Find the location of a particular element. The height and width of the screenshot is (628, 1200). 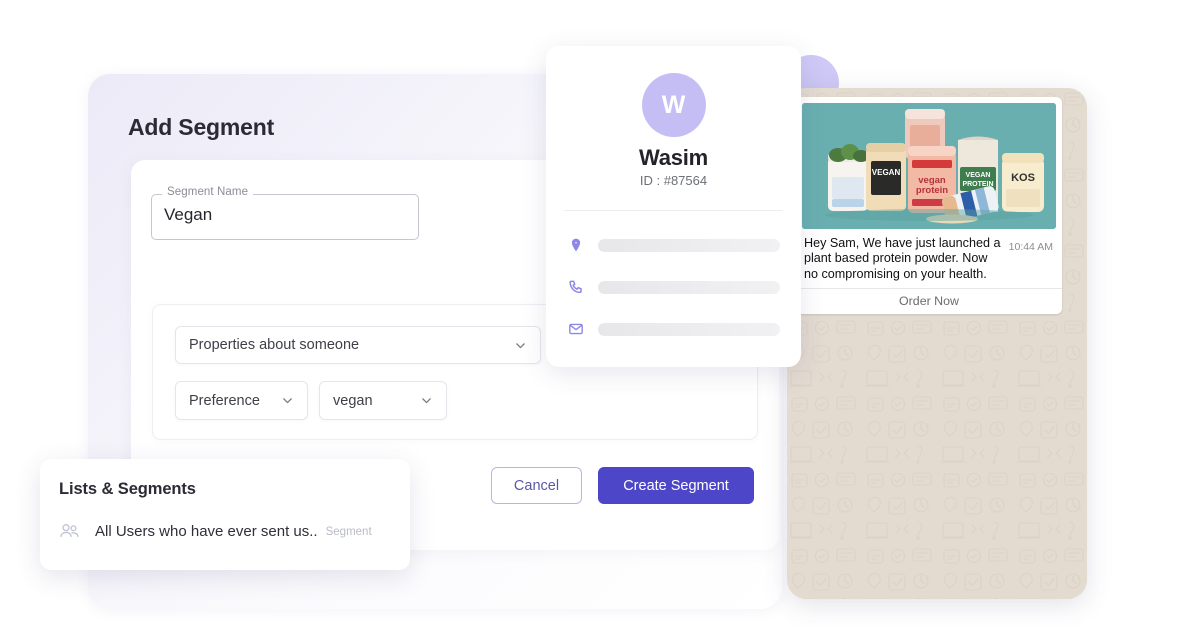

property-select: Preference is located at coordinates (241, 400).